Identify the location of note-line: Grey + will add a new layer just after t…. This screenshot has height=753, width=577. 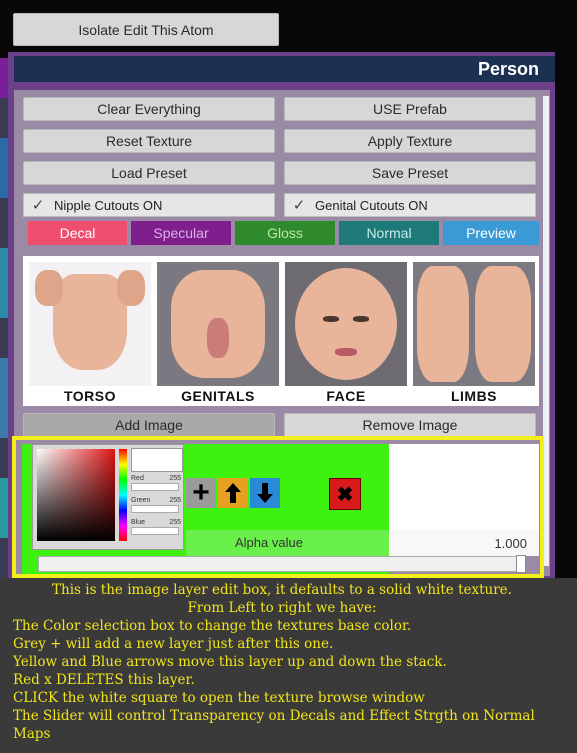
(173, 644).